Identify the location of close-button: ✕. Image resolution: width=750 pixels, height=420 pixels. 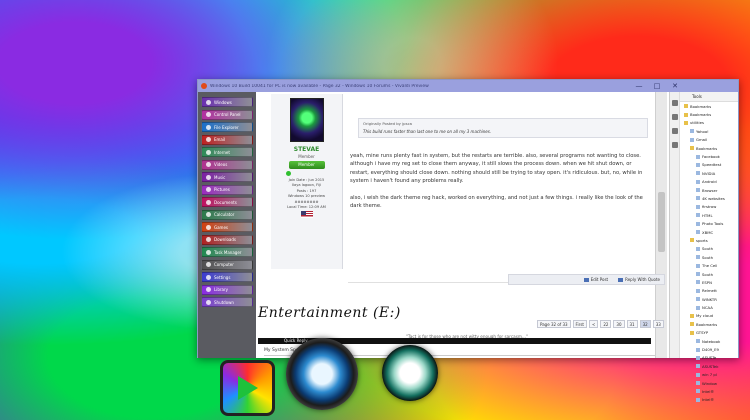
(675, 86).